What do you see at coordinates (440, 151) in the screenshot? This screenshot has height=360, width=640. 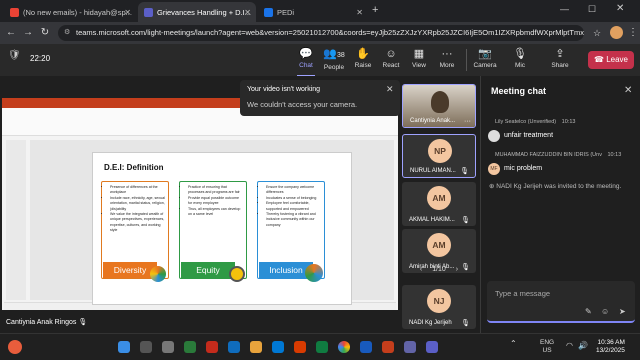 I see `avatar: NP` at bounding box center [440, 151].